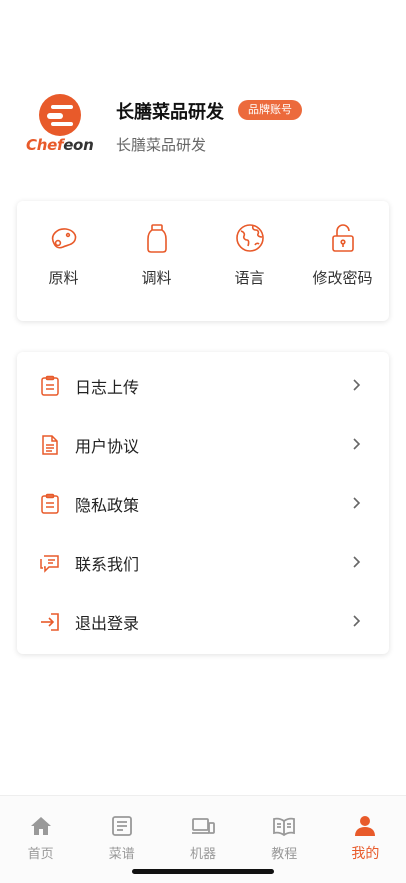 The width and height of the screenshot is (406, 883). What do you see at coordinates (63, 238) in the screenshot?
I see `meat-icon` at bounding box center [63, 238].